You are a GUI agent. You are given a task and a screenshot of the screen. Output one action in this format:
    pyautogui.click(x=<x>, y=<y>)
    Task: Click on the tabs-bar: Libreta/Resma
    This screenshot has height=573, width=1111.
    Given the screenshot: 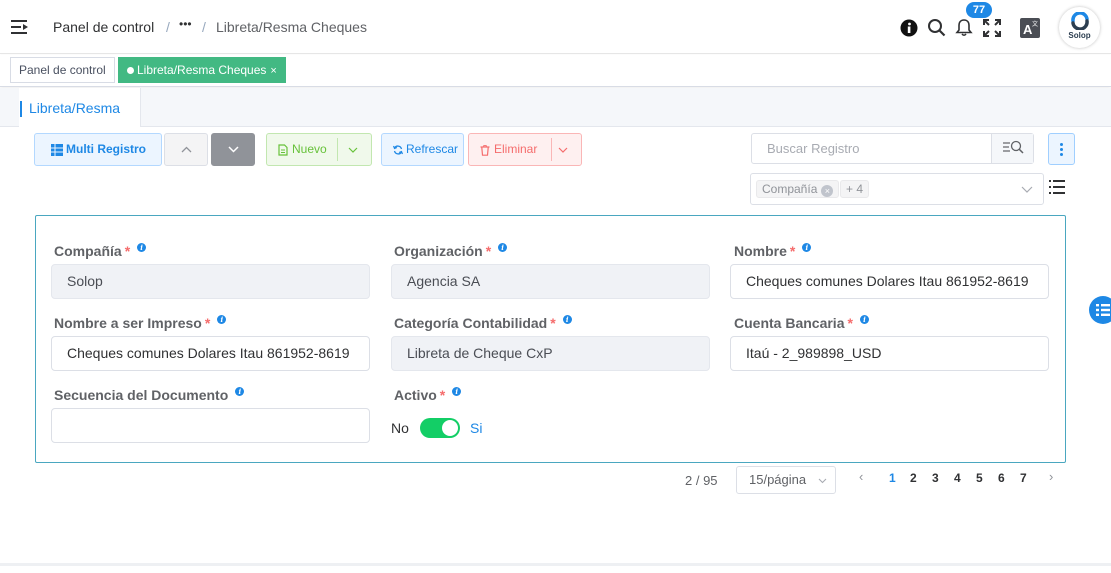 What is the action you would take?
    pyautogui.click(x=555, y=107)
    